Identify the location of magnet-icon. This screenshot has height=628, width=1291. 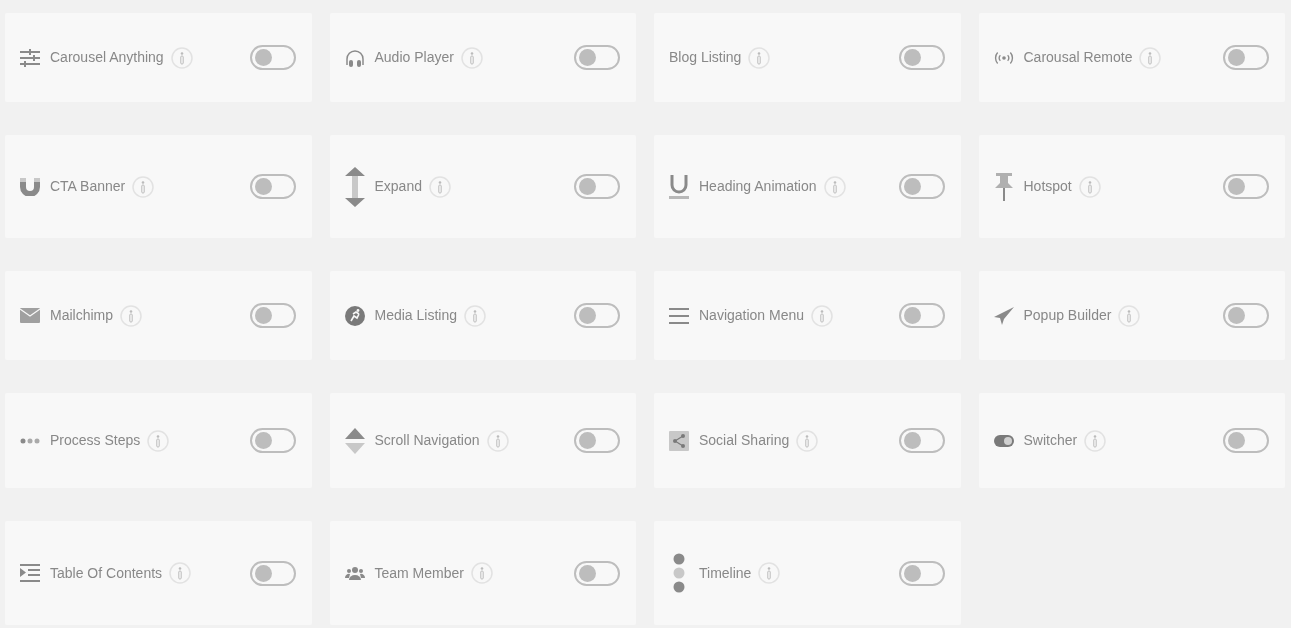
(30, 186).